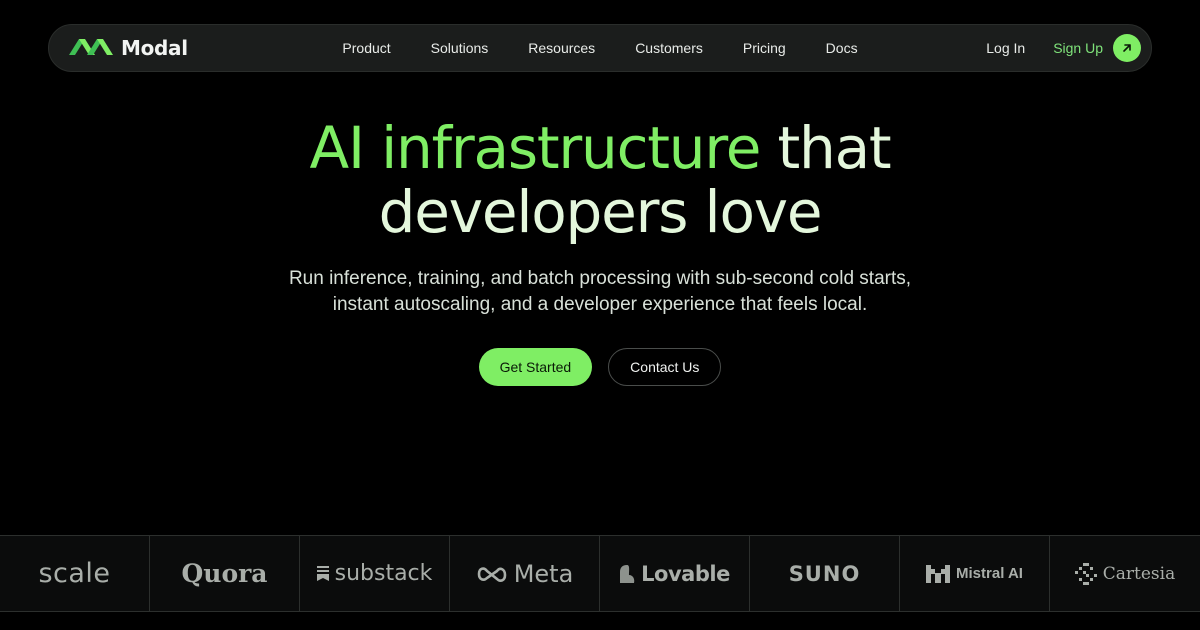 The width and height of the screenshot is (1200, 630). What do you see at coordinates (627, 573) in the screenshot?
I see `lovable-heart-icon` at bounding box center [627, 573].